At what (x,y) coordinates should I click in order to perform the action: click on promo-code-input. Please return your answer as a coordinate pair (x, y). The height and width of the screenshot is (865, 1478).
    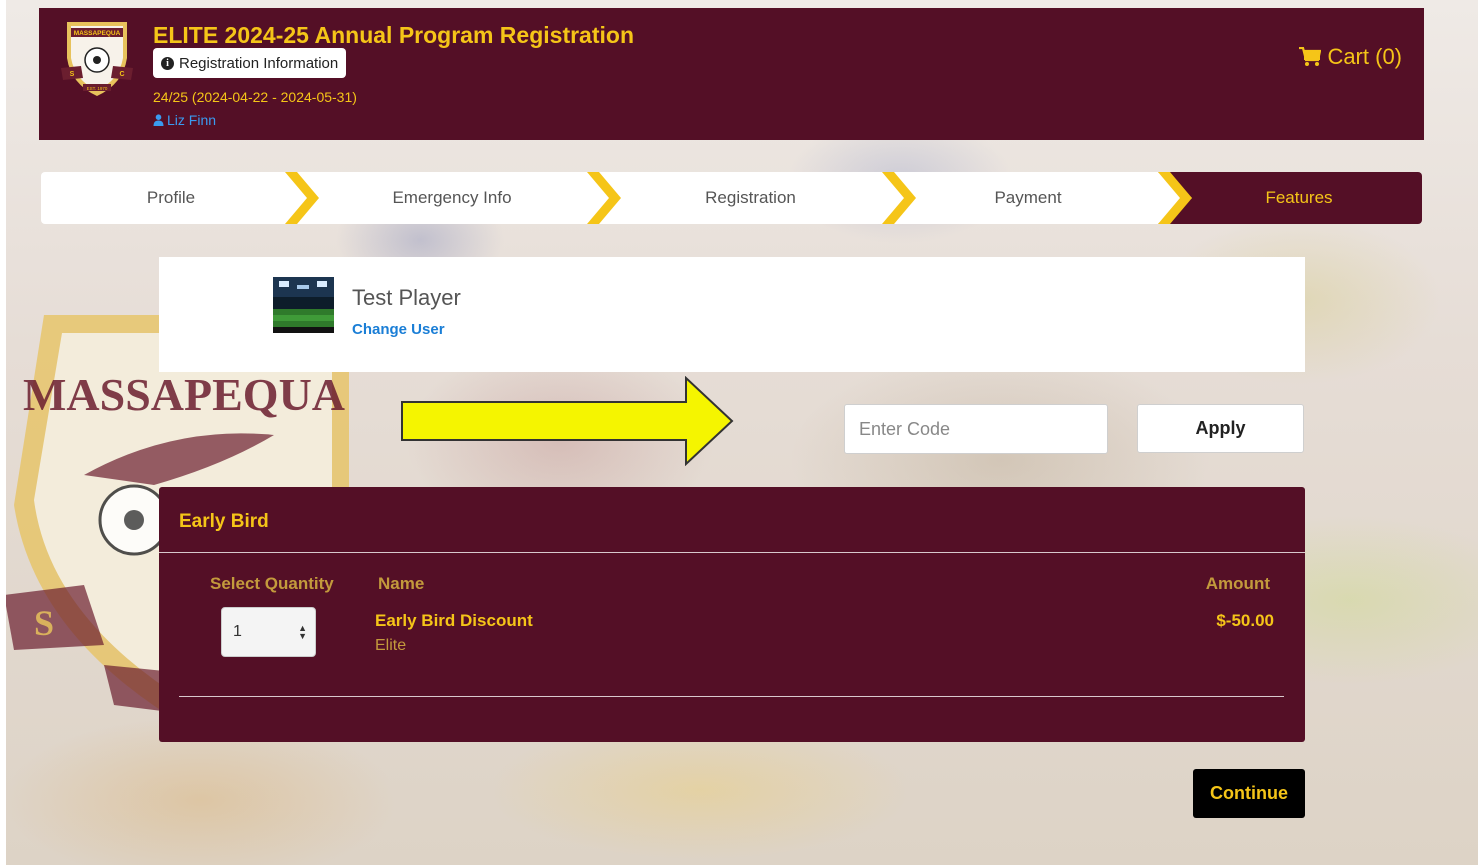
    Looking at the image, I should click on (976, 429).